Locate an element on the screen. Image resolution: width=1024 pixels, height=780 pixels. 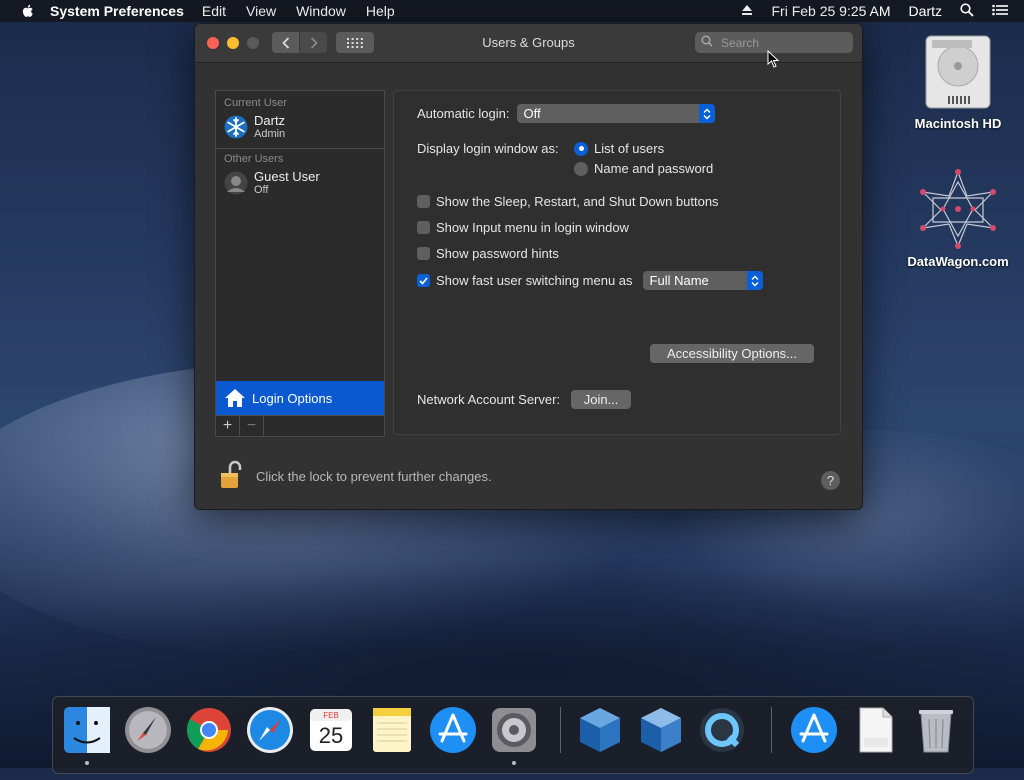
zoom-button is located at coordinates (253, 43).